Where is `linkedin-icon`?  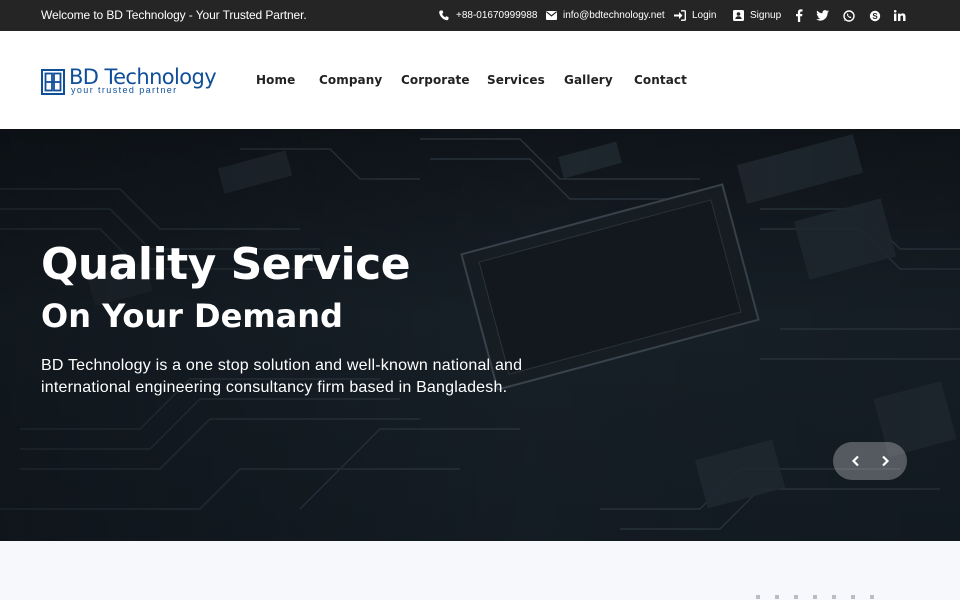 linkedin-icon is located at coordinates (899, 15).